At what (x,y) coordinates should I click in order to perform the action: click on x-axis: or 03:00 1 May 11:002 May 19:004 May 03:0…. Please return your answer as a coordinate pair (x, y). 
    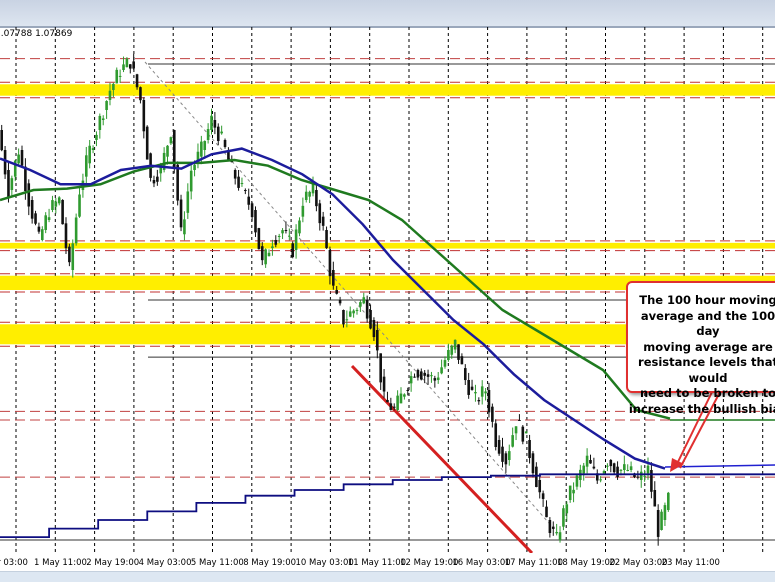
    Looking at the image, I should click on (387, 562).